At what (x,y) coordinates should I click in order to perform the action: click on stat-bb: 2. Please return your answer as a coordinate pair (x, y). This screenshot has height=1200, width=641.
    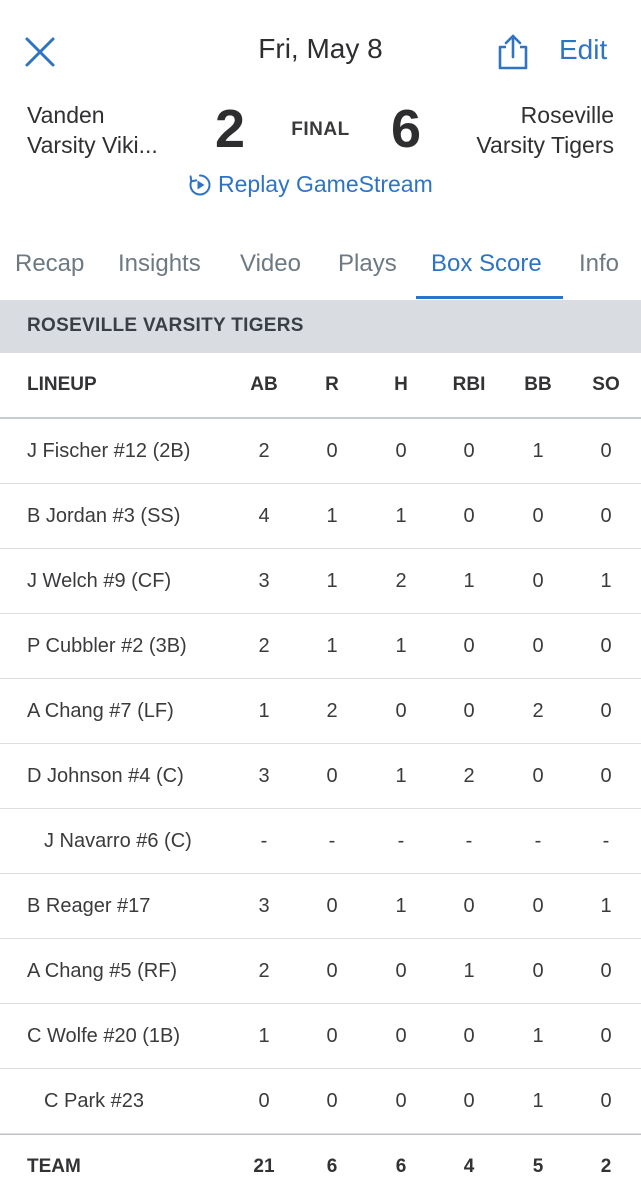
    Looking at the image, I should click on (538, 711).